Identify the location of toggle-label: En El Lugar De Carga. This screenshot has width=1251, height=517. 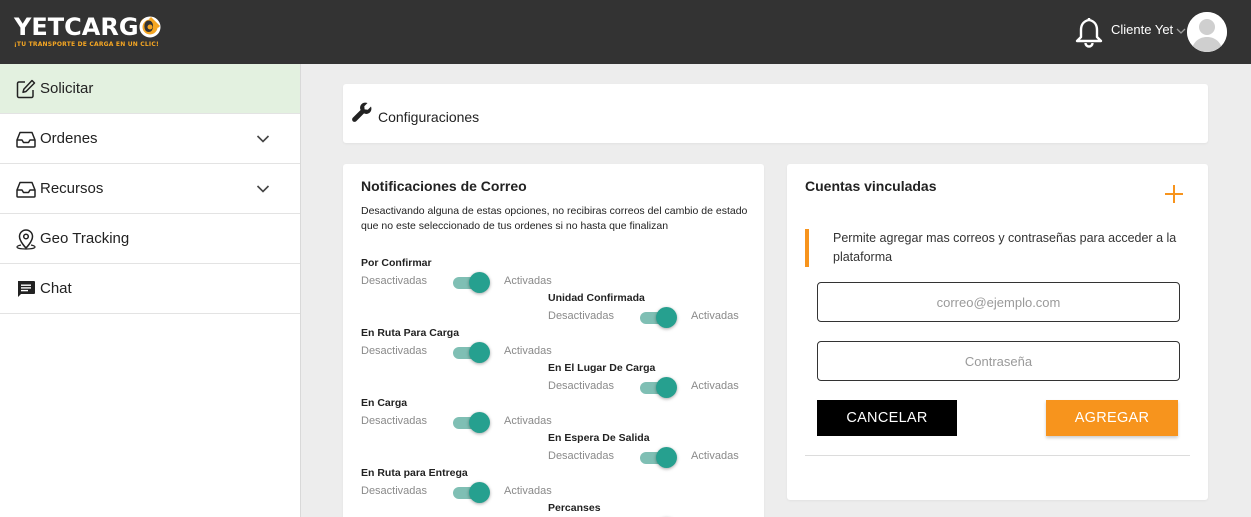
(602, 368).